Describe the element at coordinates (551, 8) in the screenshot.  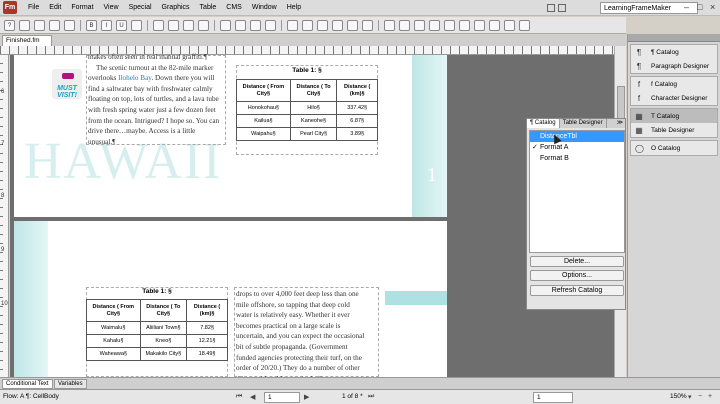
I see `frame-icon` at that location.